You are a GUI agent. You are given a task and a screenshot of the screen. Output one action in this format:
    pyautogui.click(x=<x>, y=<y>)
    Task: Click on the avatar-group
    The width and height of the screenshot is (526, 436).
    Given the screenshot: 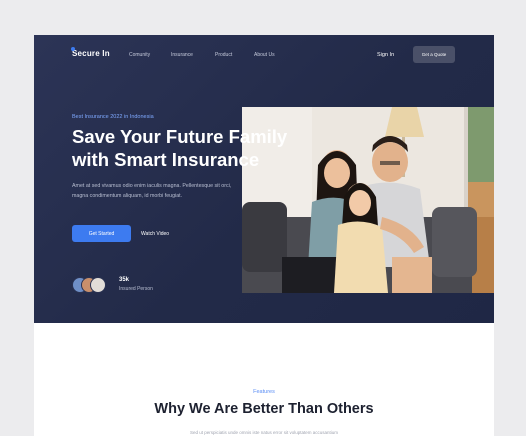 What is the action you would take?
    pyautogui.click(x=93, y=285)
    